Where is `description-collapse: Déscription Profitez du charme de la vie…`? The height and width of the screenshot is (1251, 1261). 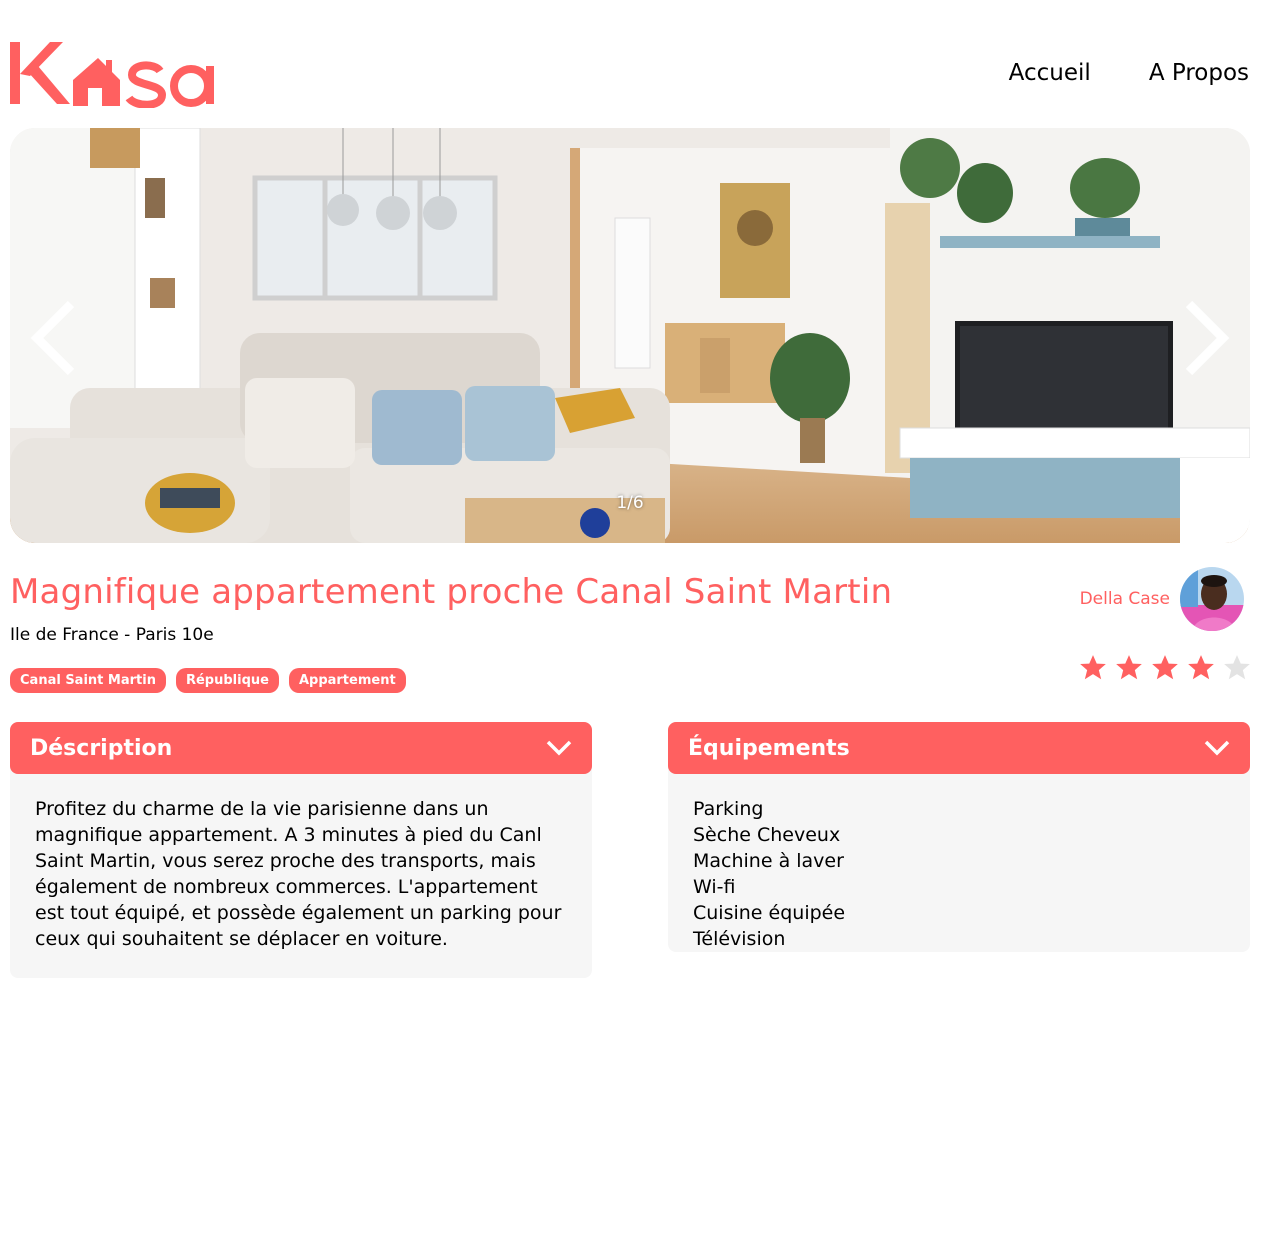
description-collapse: Déscription Profitez du charme de la vie… is located at coordinates (301, 850).